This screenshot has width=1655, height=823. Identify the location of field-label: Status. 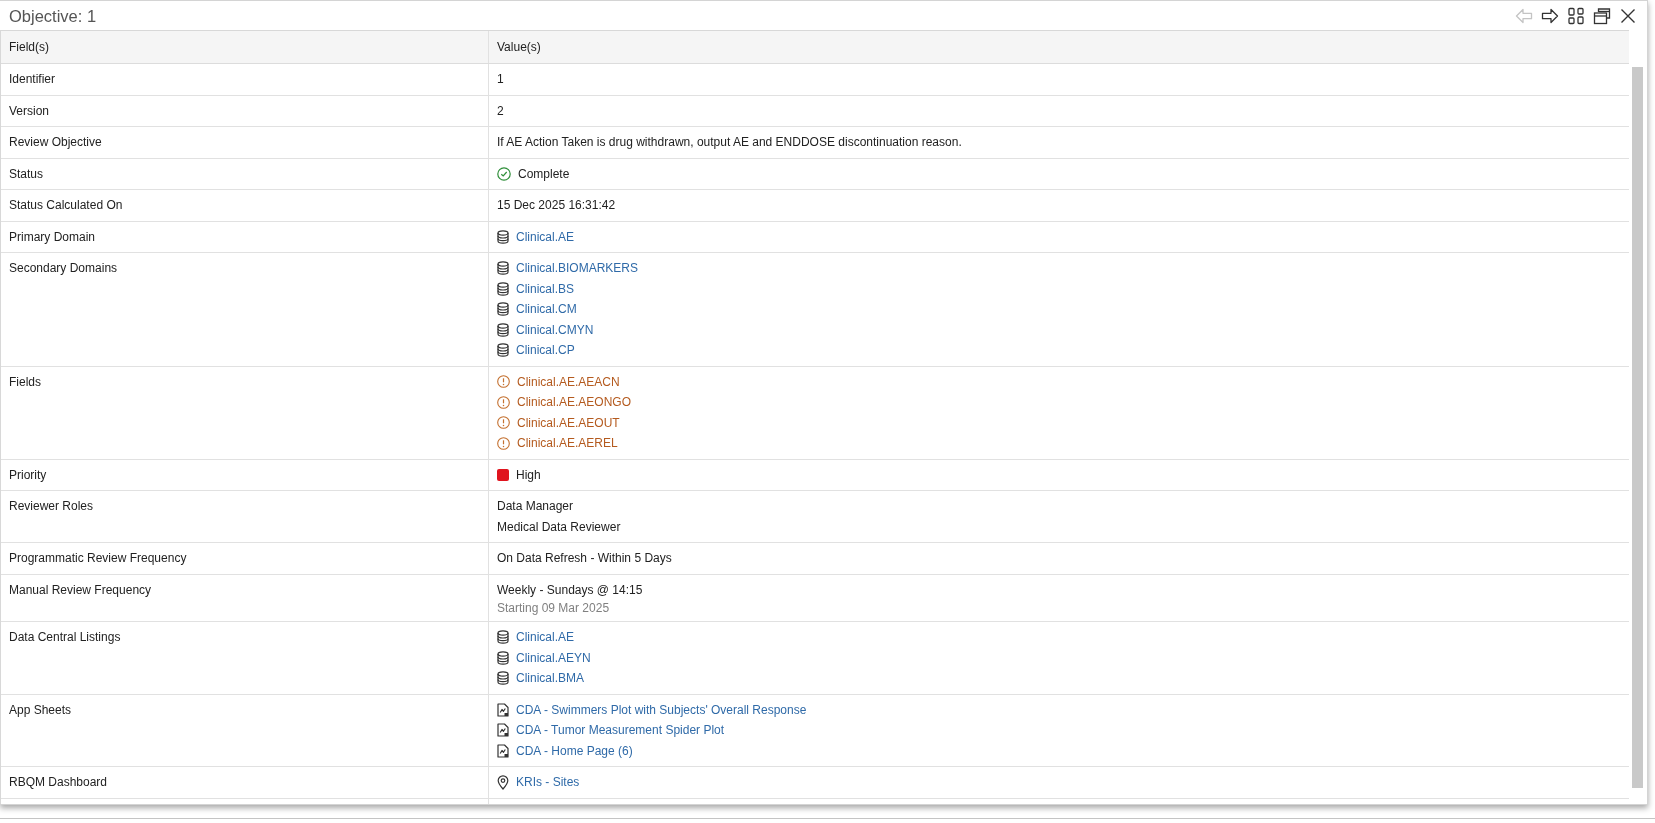
(26, 173).